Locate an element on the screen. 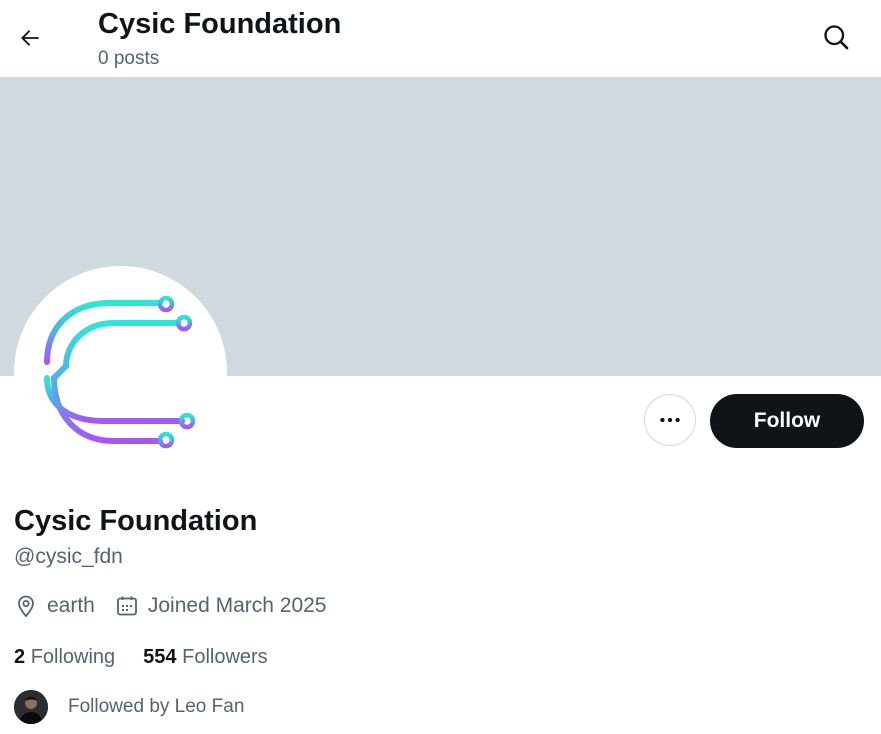 This screenshot has width=881, height=734. profile-handle: @cysic_fdn is located at coordinates (68, 556).